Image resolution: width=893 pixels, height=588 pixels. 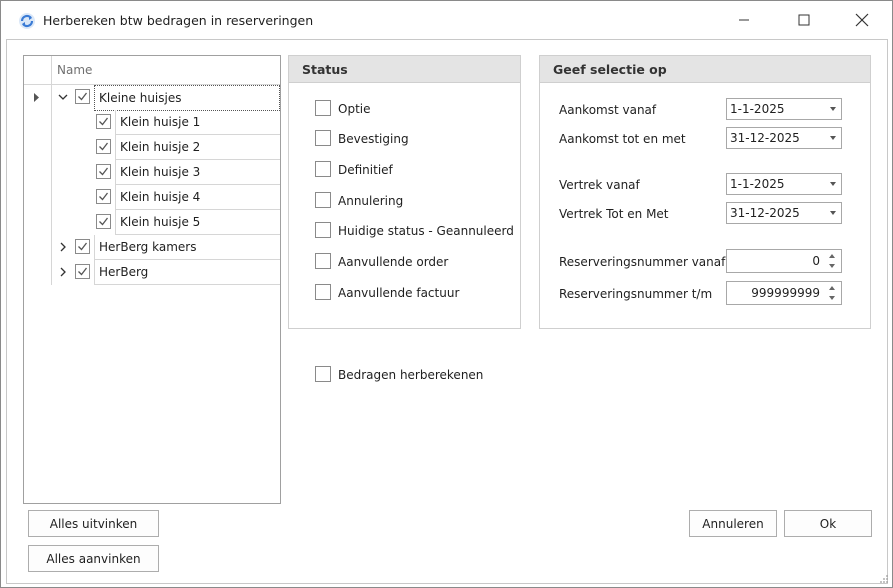 What do you see at coordinates (828, 523) in the screenshot?
I see `ok-button: Ok` at bounding box center [828, 523].